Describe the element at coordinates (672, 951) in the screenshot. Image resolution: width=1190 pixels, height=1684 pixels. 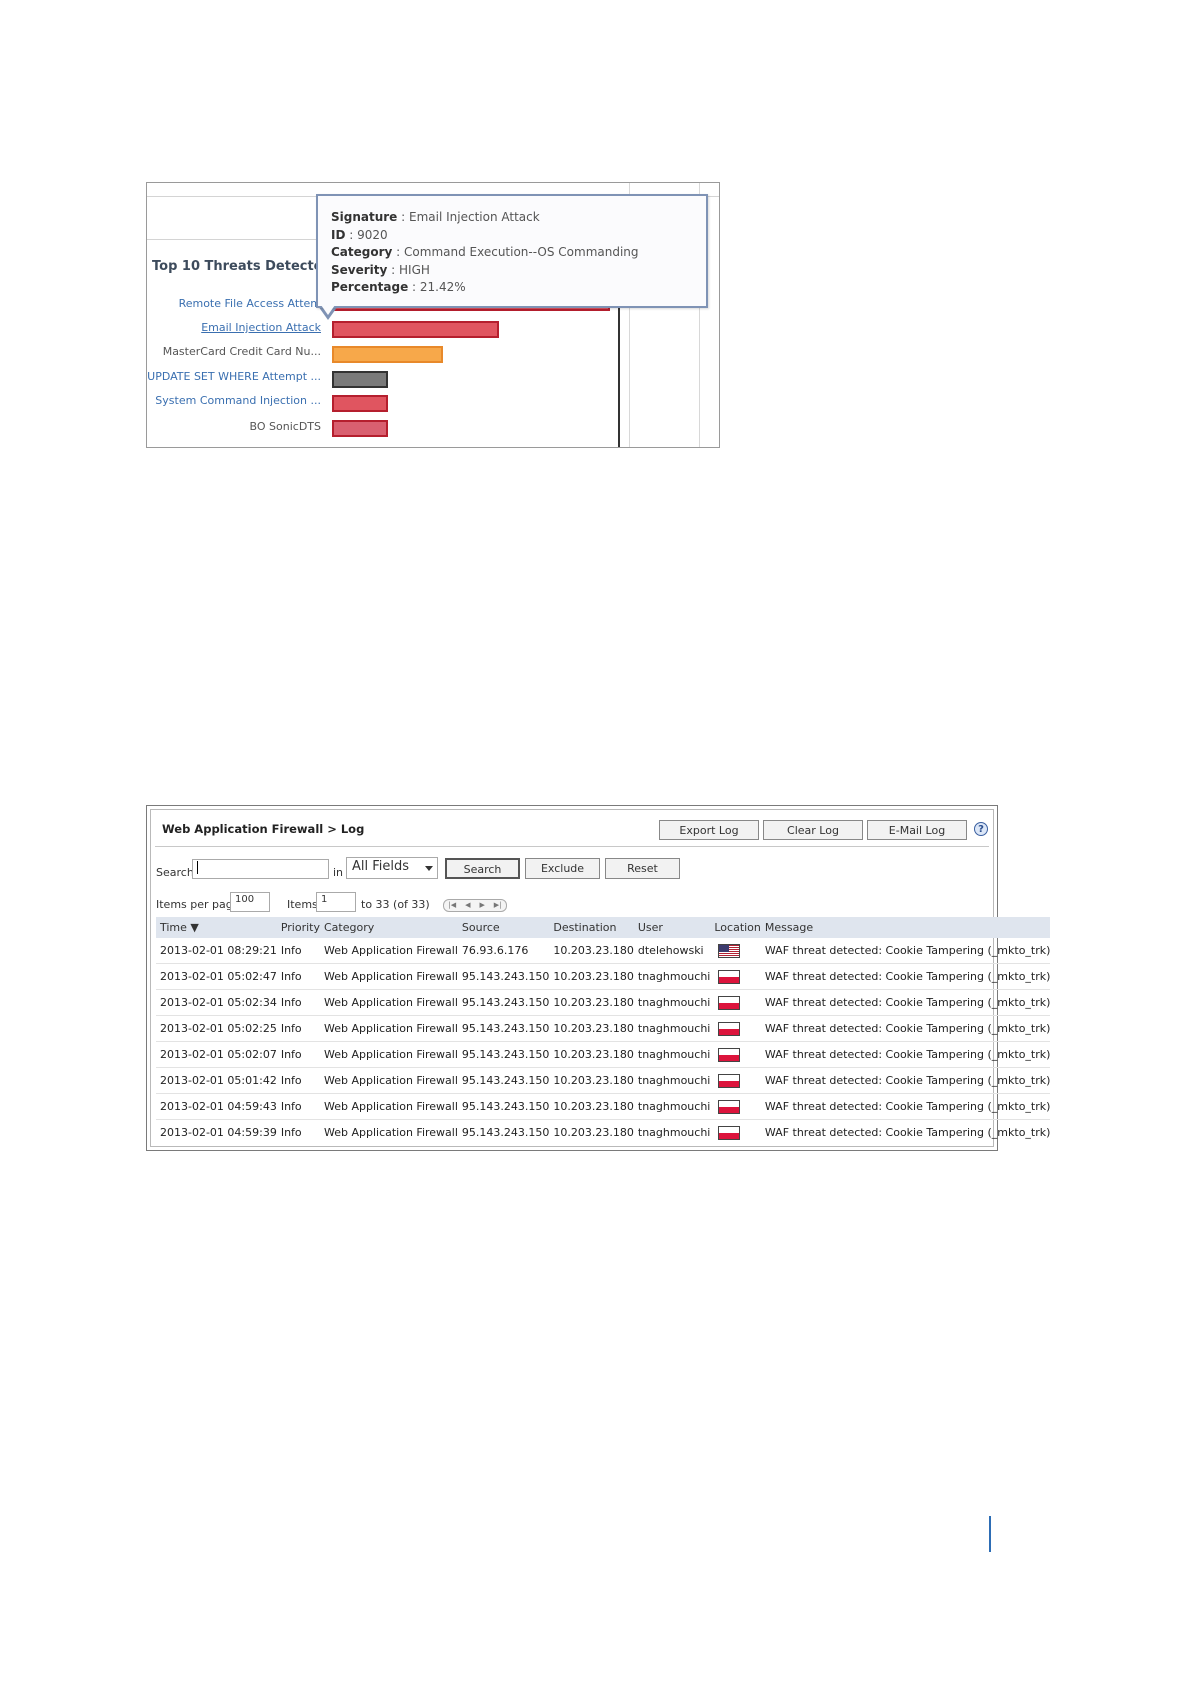
I see `cell-user: dtelehowski` at that location.